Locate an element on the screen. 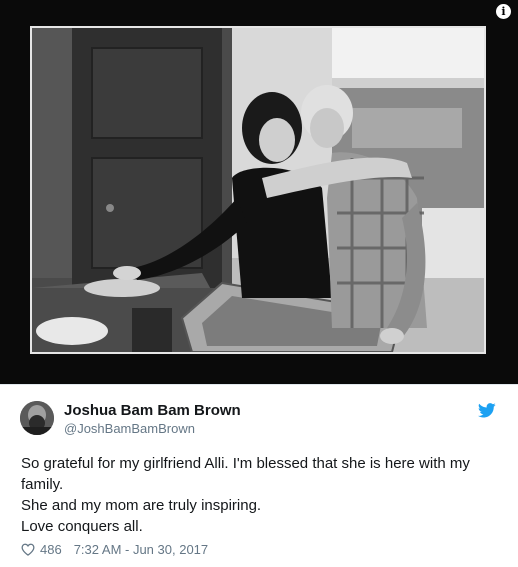 This screenshot has height=567, width=518. tweet-timestamp: 7:32 AM - Jun 30, 2017 is located at coordinates (141, 549).